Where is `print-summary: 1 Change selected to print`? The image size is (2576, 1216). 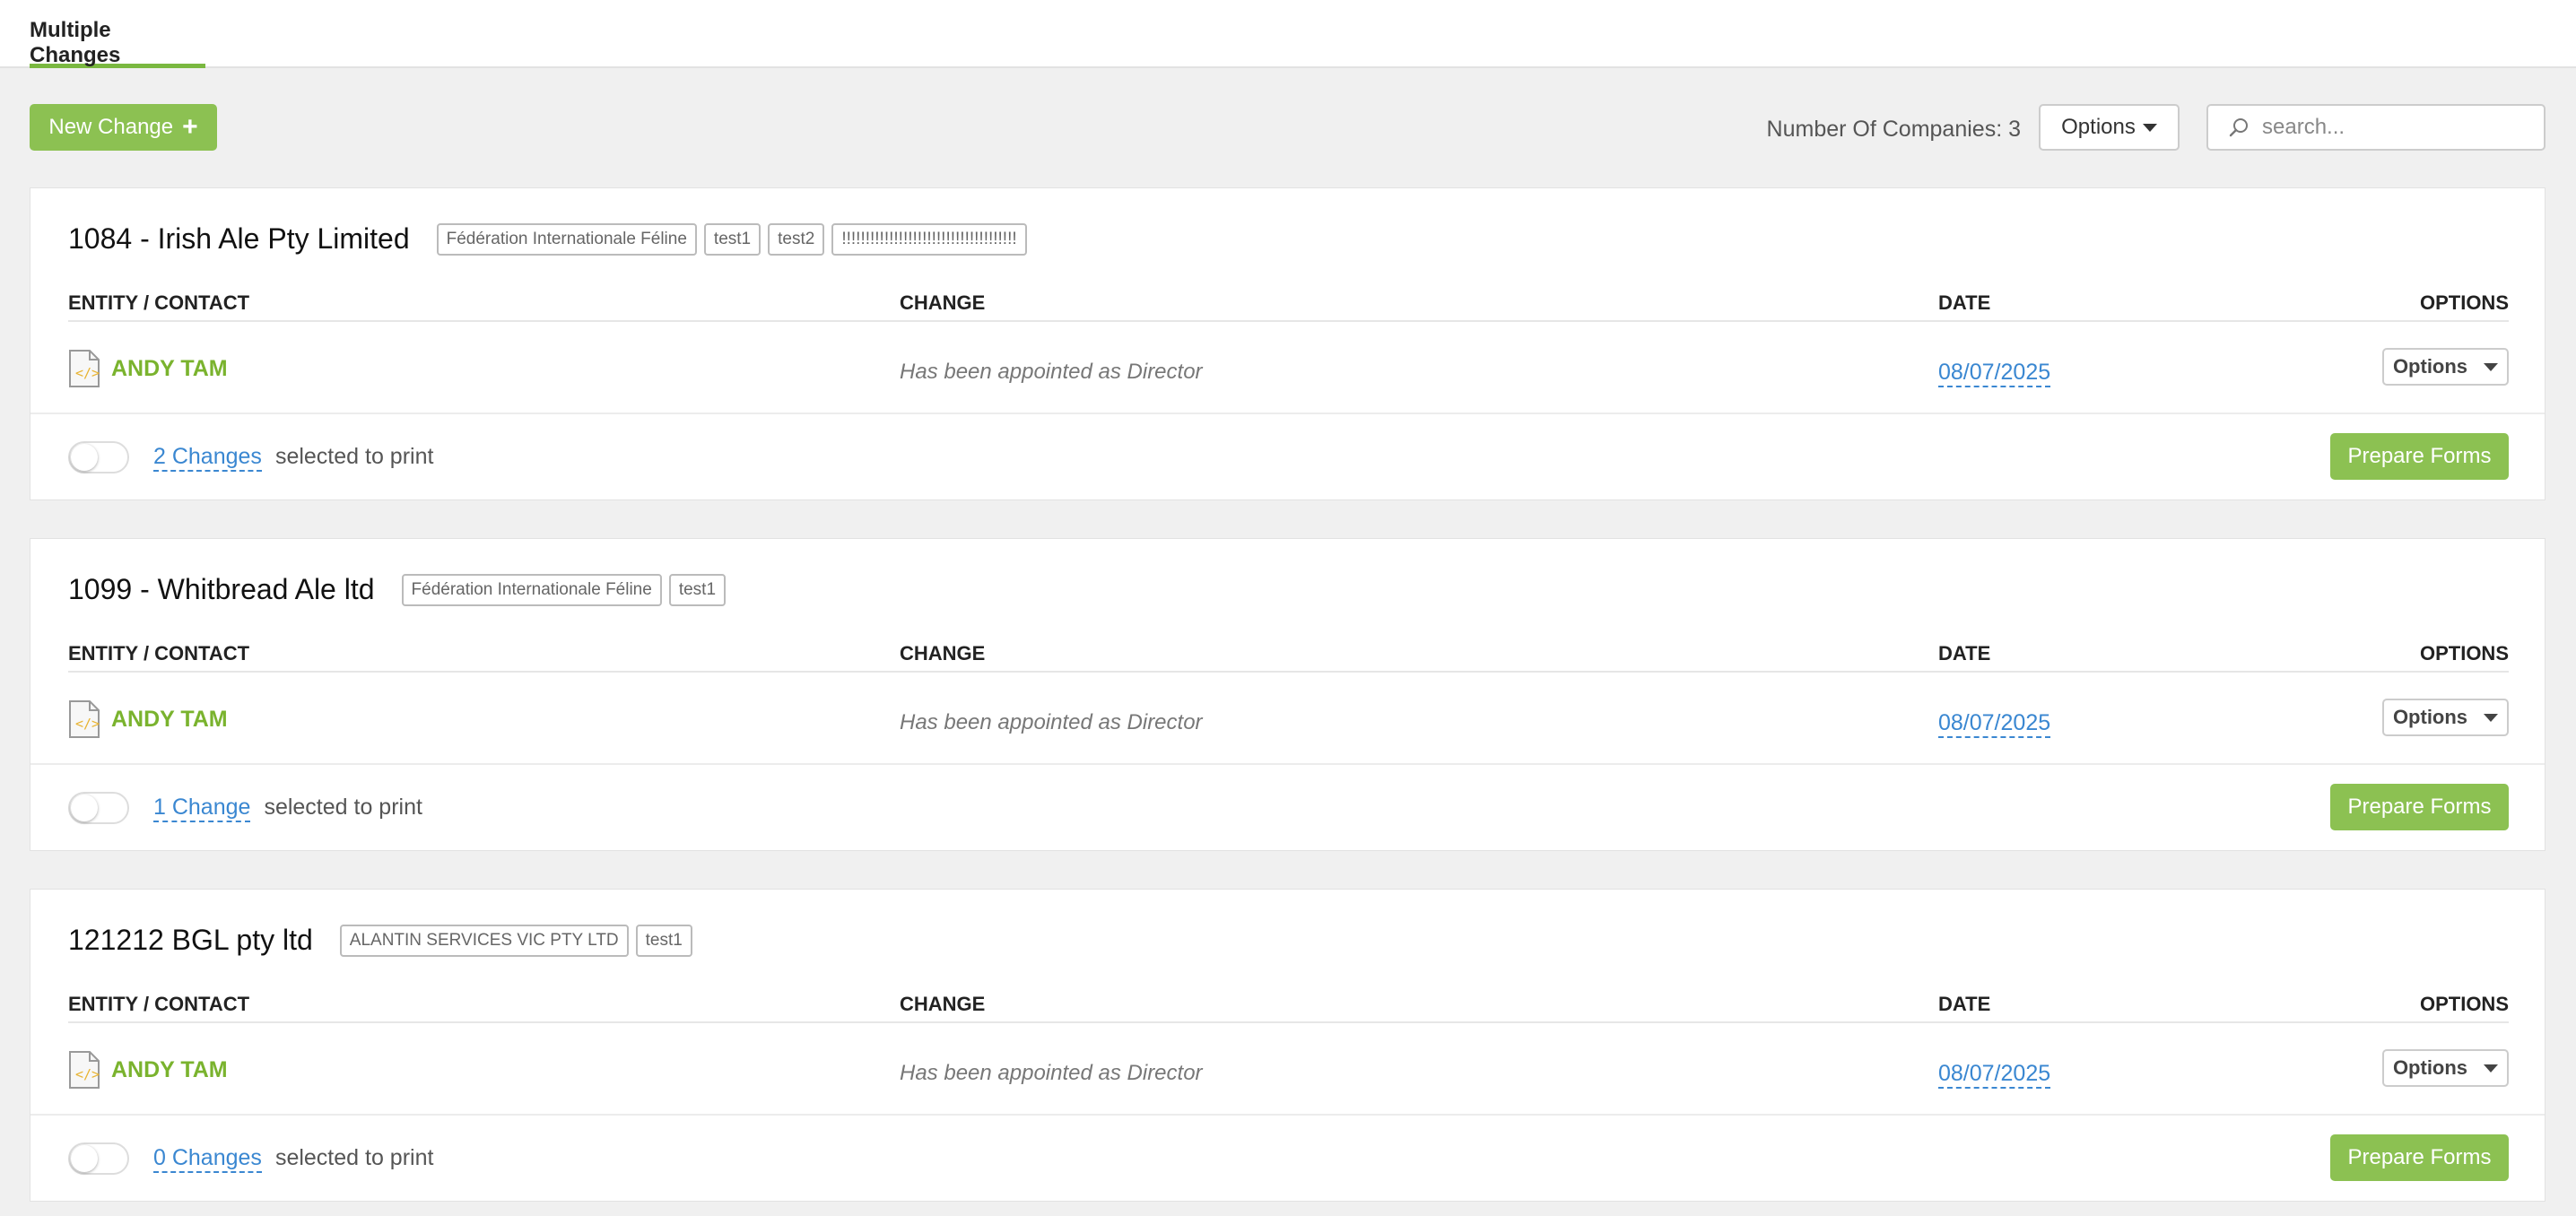 print-summary: 1 Change selected to print is located at coordinates (287, 808).